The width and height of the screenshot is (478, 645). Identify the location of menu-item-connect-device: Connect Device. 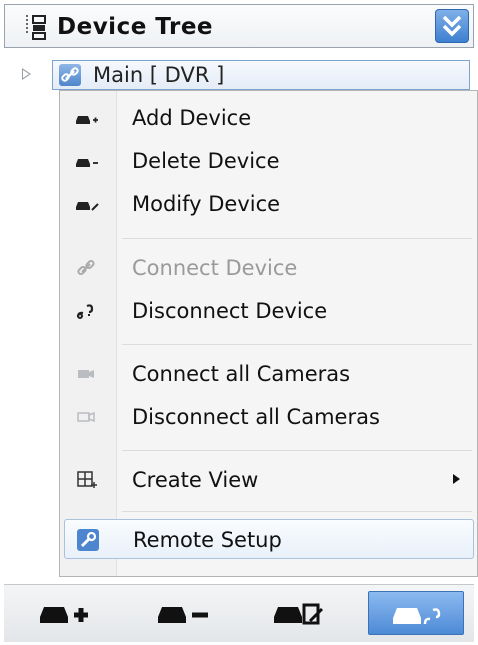
(269, 268).